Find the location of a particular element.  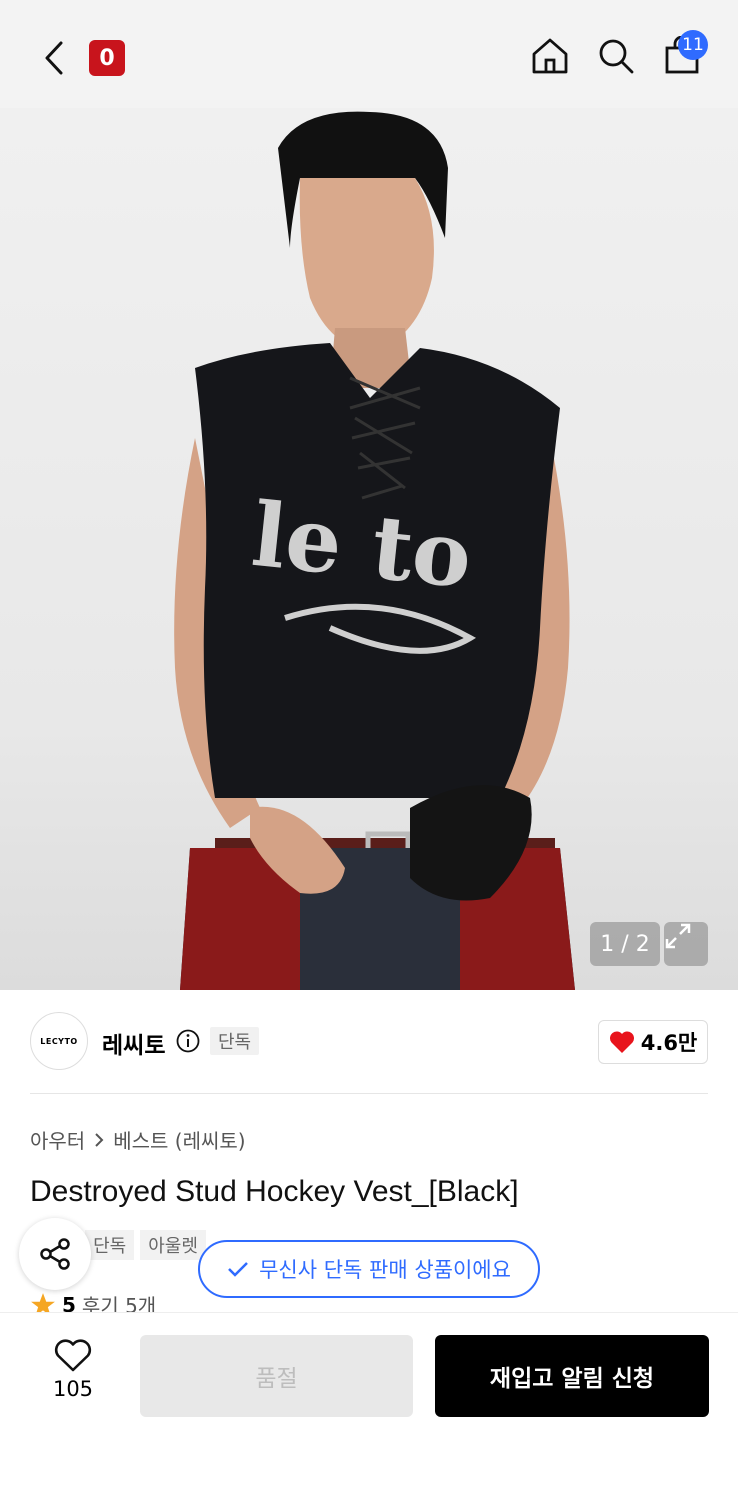

store-logo: 0 is located at coordinates (107, 58).